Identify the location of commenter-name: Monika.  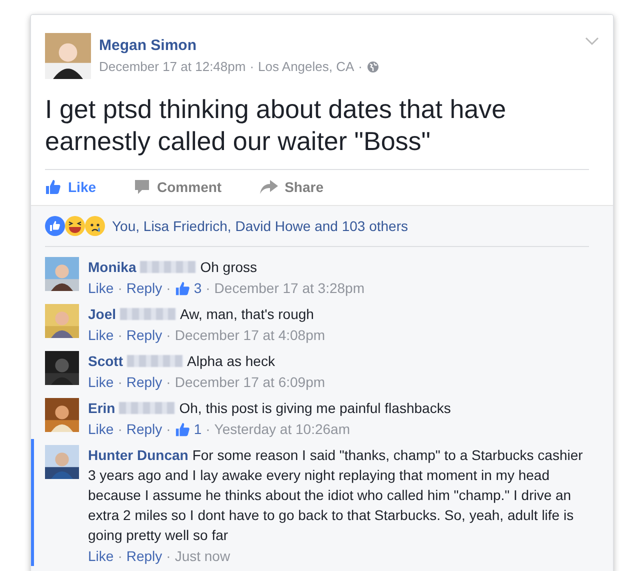
(112, 267).